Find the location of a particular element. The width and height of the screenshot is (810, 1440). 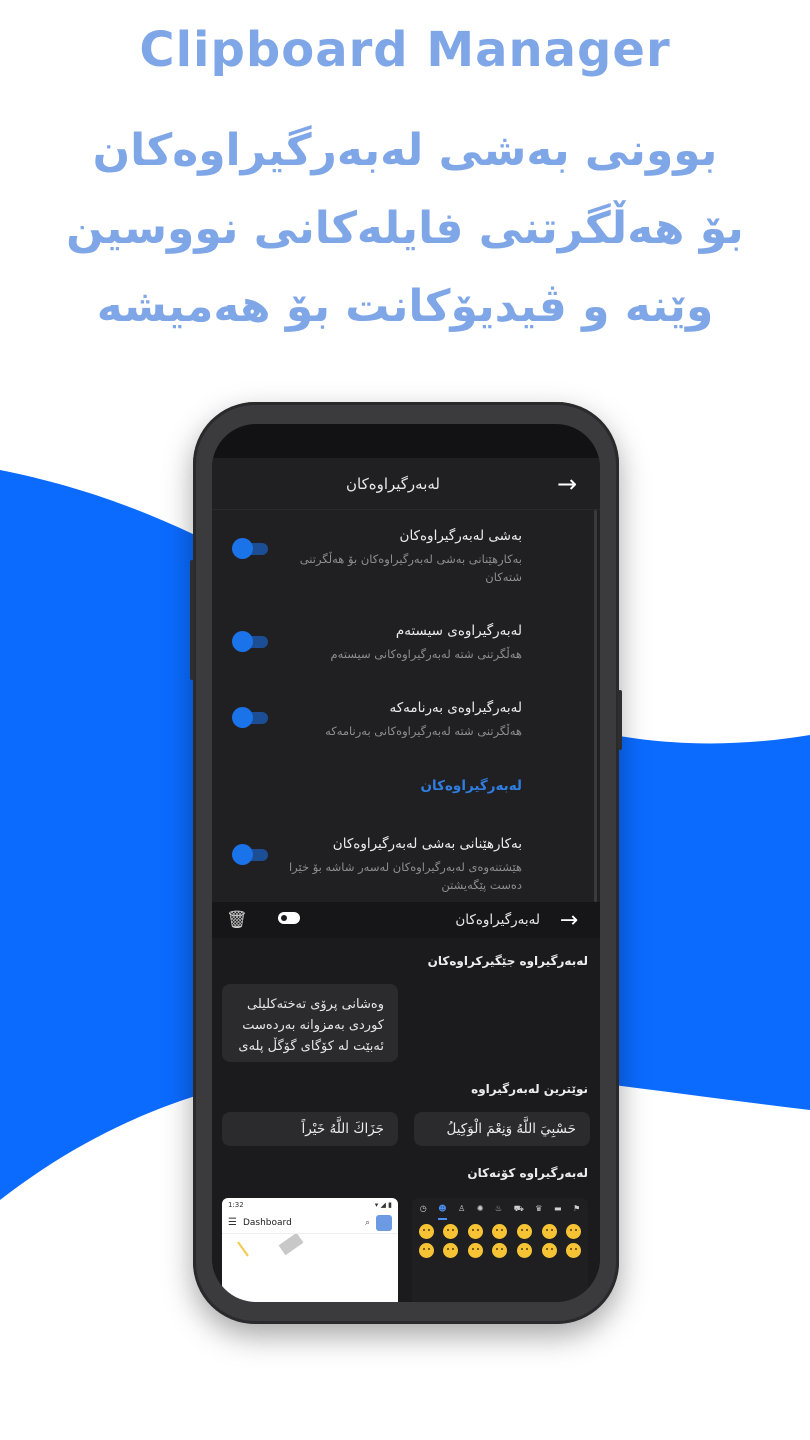

setting-title: بەشی لەبەرگیراوەکان is located at coordinates (460, 536).